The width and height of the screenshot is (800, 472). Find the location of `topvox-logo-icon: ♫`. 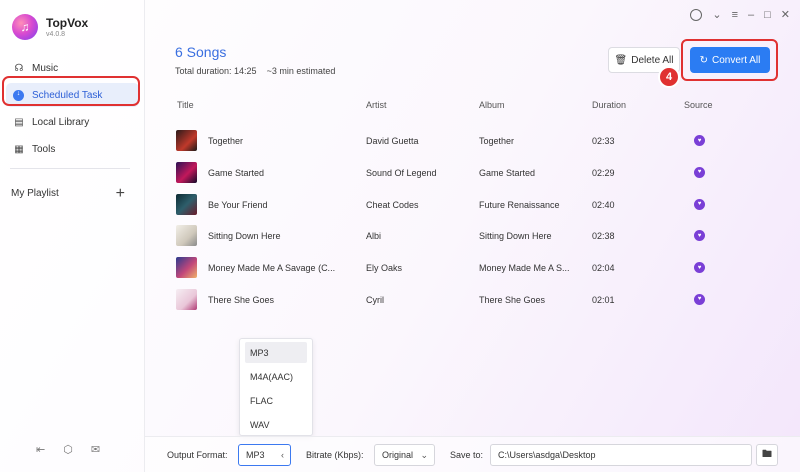

topvox-logo-icon: ♫ is located at coordinates (25, 27).